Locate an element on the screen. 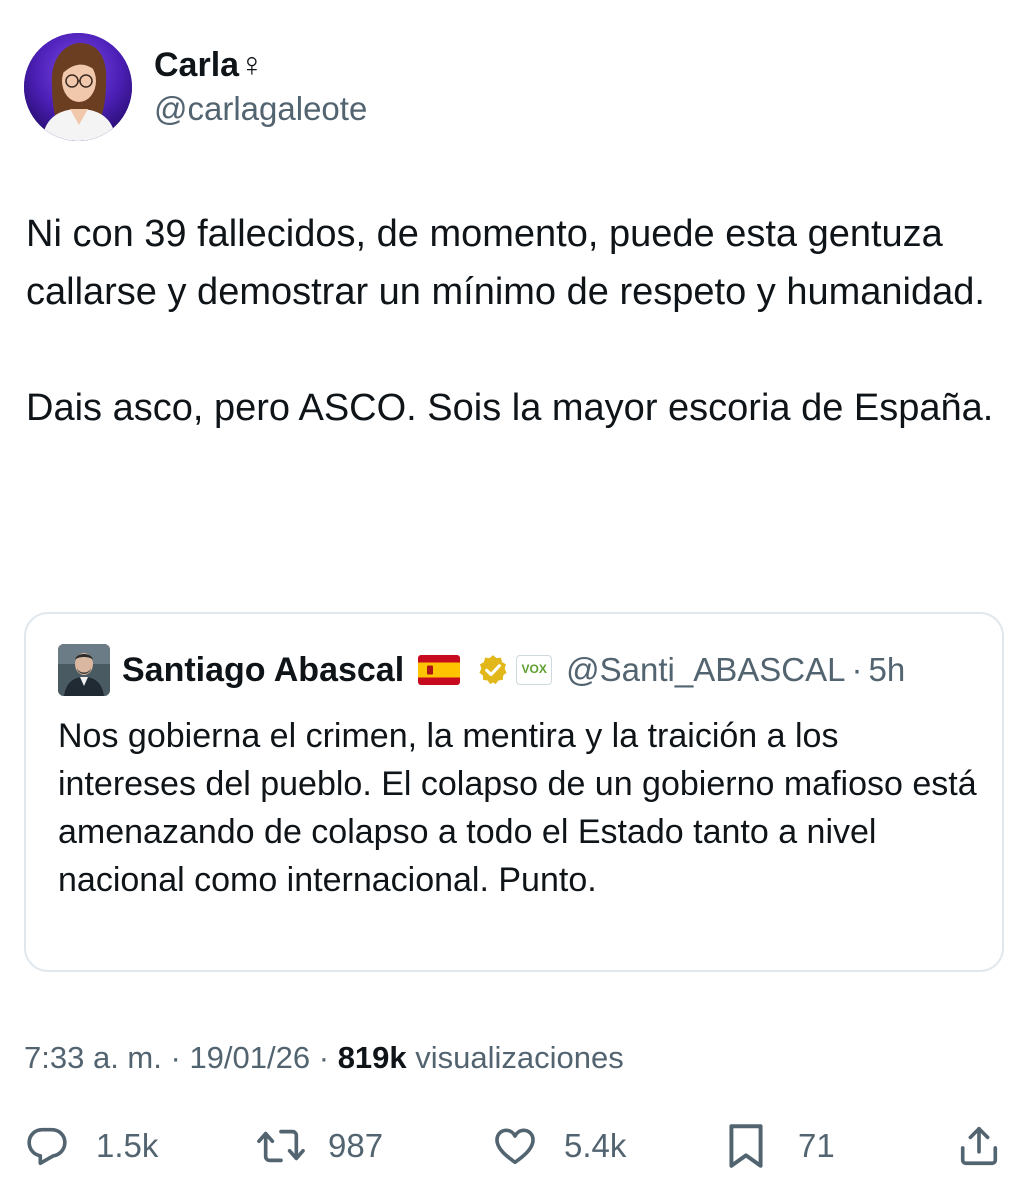 Image resolution: width=1030 pixels, height=1200 pixels. bookmark-count: 71 is located at coordinates (816, 1145).